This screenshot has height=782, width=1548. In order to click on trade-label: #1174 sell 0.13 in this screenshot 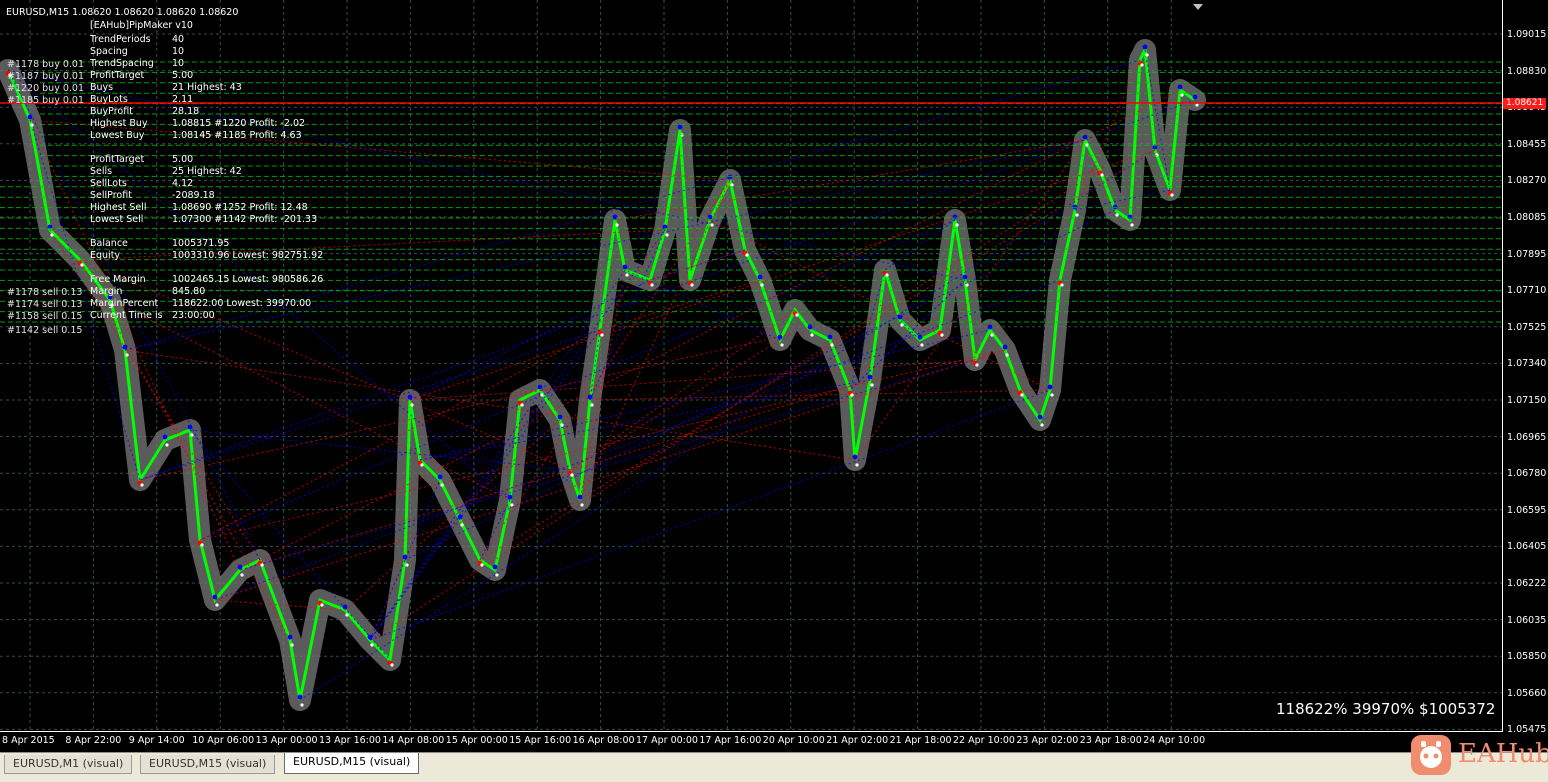, I will do `click(45, 304)`.